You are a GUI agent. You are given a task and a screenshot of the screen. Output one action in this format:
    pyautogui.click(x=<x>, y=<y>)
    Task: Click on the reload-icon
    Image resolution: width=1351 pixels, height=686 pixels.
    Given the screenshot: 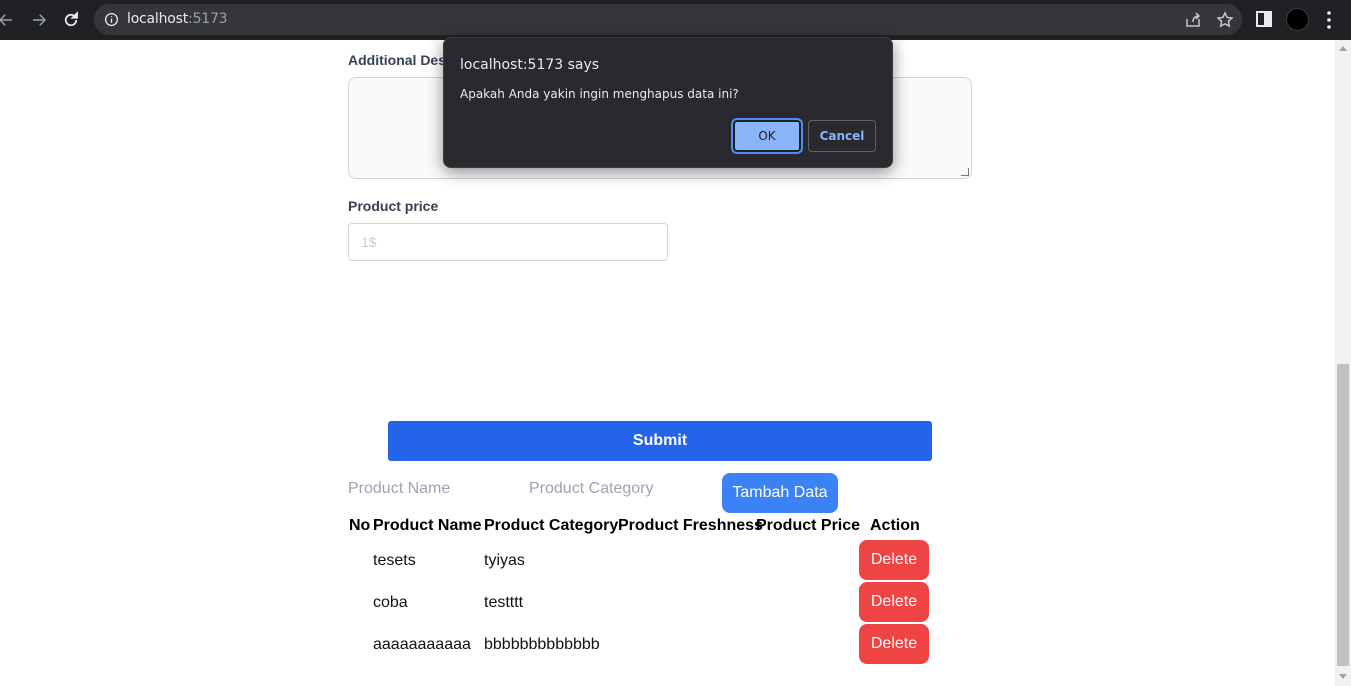 What is the action you would take?
    pyautogui.click(x=71, y=20)
    